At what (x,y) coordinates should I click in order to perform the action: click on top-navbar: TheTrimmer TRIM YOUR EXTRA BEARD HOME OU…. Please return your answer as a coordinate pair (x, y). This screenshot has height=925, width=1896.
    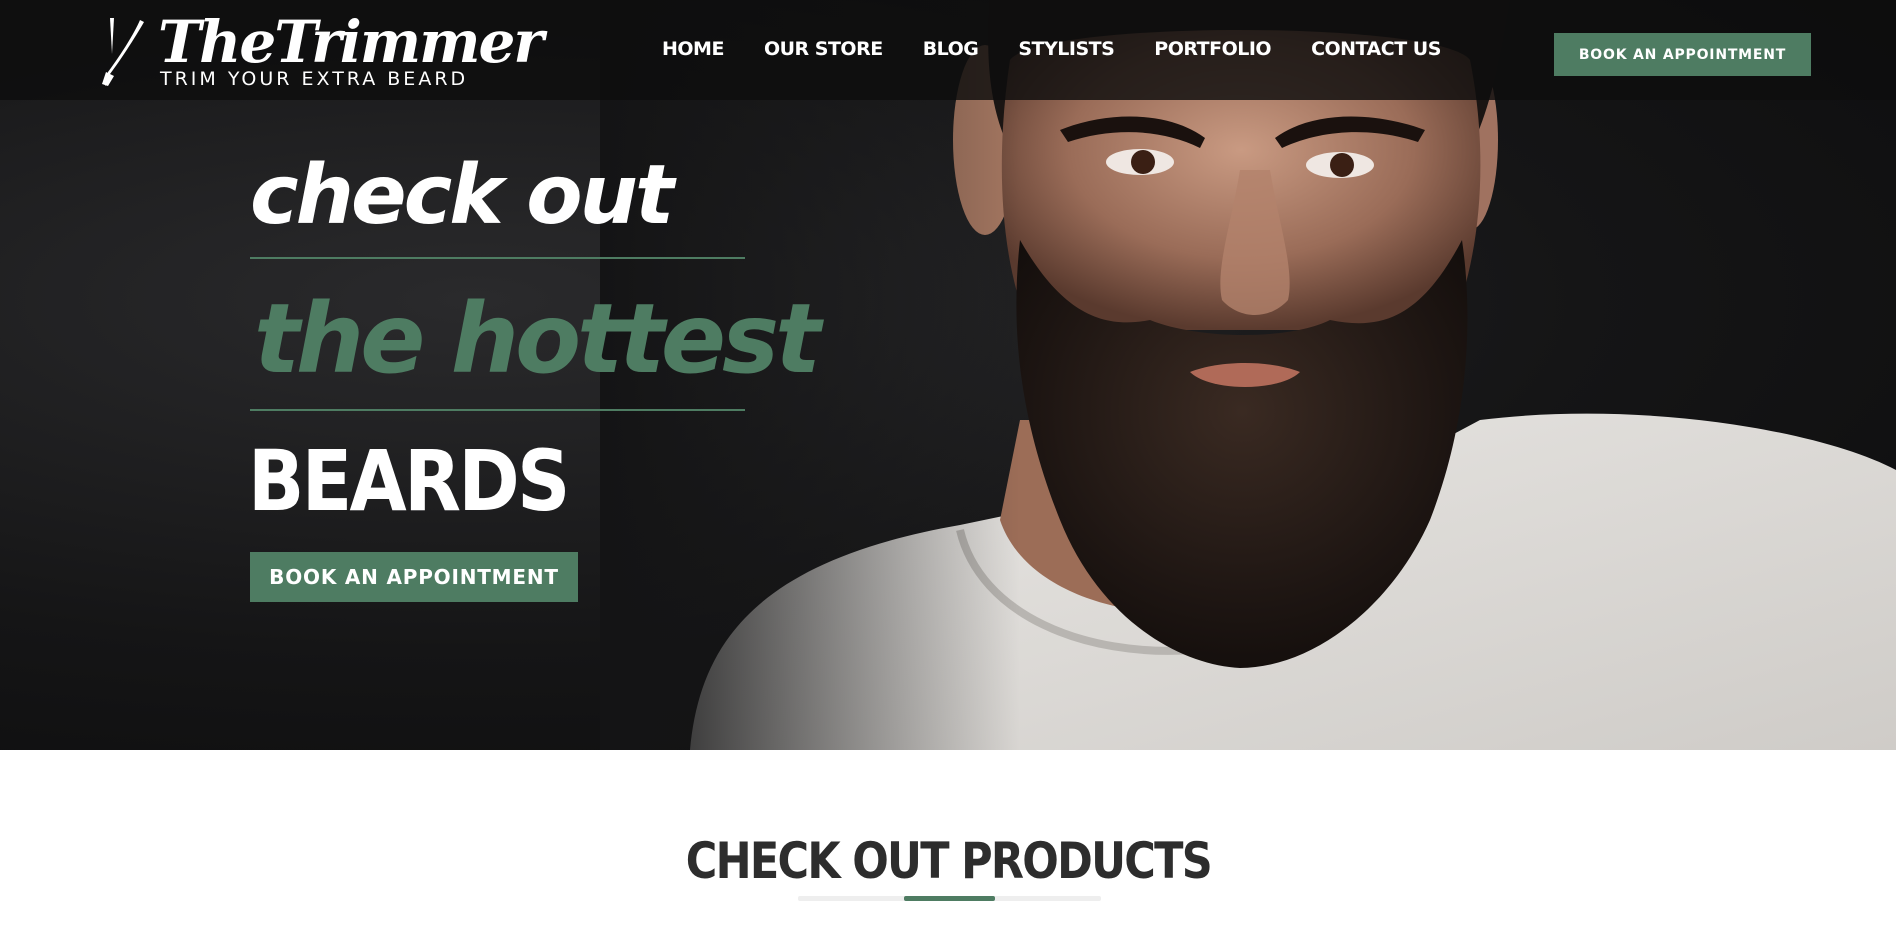
    Looking at the image, I should click on (948, 50).